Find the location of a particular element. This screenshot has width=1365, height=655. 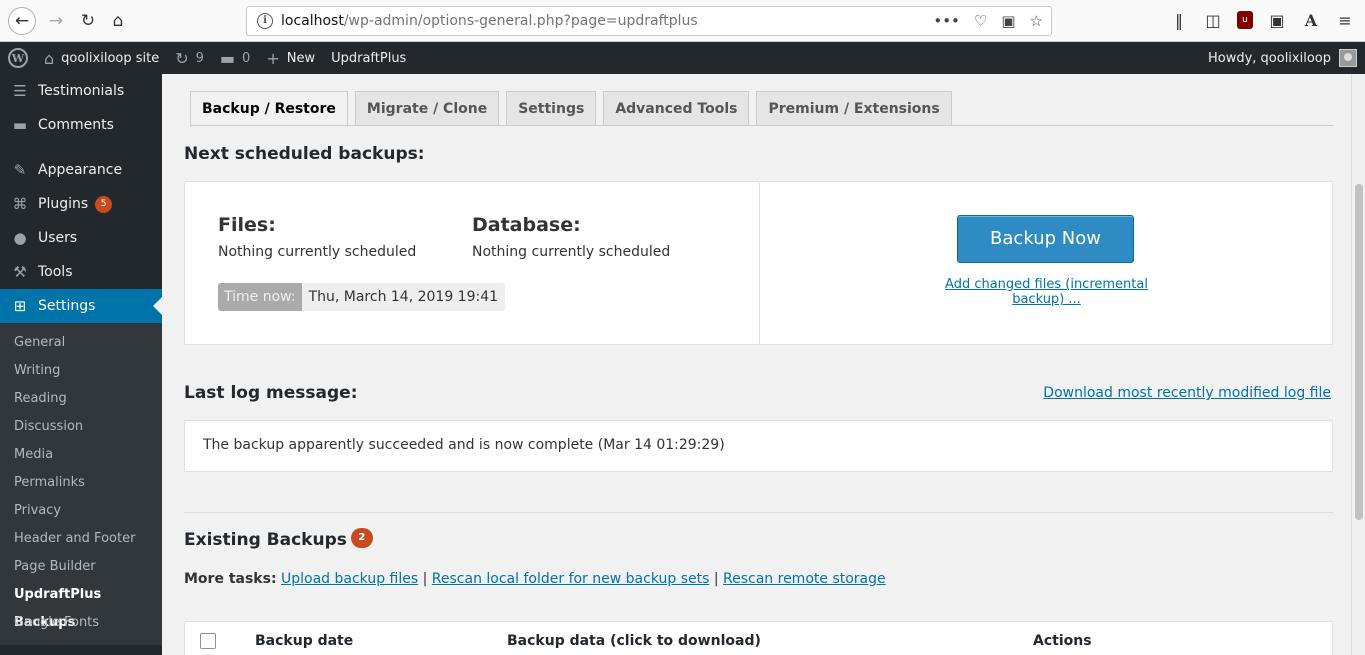

tab-settings: Settings is located at coordinates (551, 108).